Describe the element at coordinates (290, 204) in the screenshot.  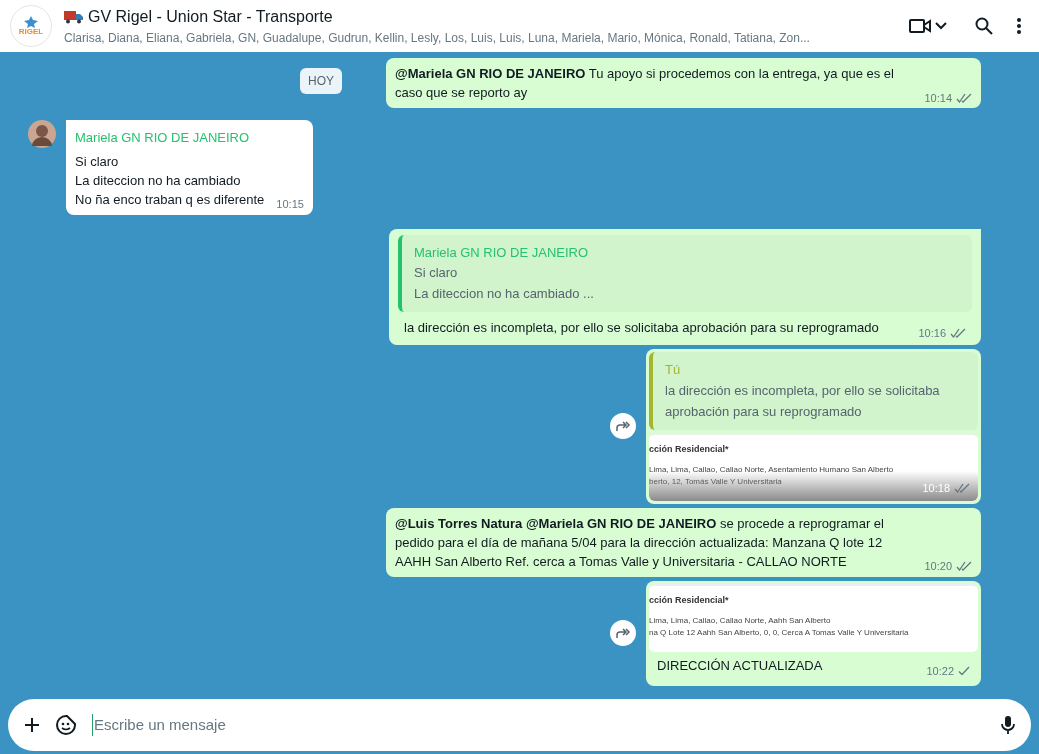
I see `message-time: 10:15` at that location.